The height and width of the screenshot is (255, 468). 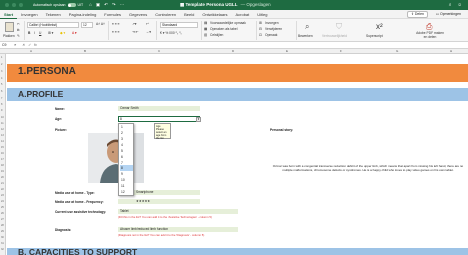 What do you see at coordinates (7, 5) in the screenshot?
I see `close-window-button` at bounding box center [7, 5].